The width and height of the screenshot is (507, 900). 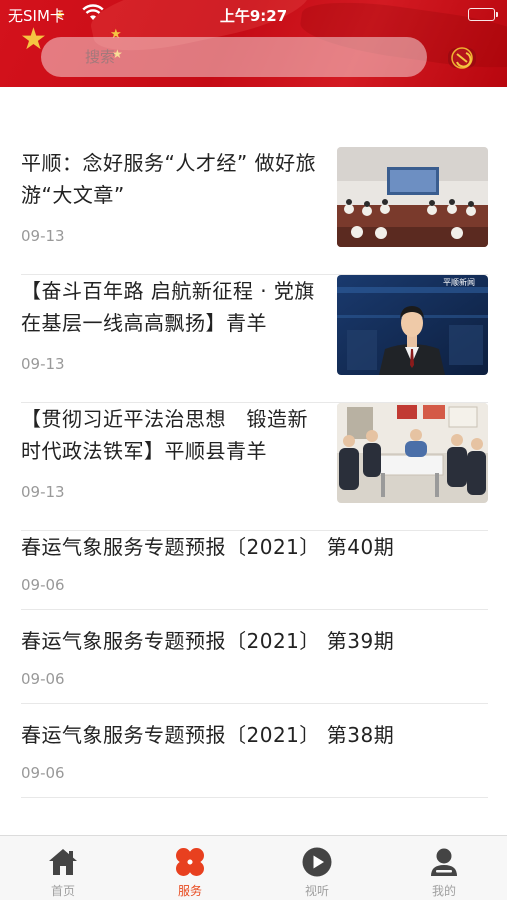 What do you see at coordinates (63, 862) in the screenshot?
I see `home-icon` at bounding box center [63, 862].